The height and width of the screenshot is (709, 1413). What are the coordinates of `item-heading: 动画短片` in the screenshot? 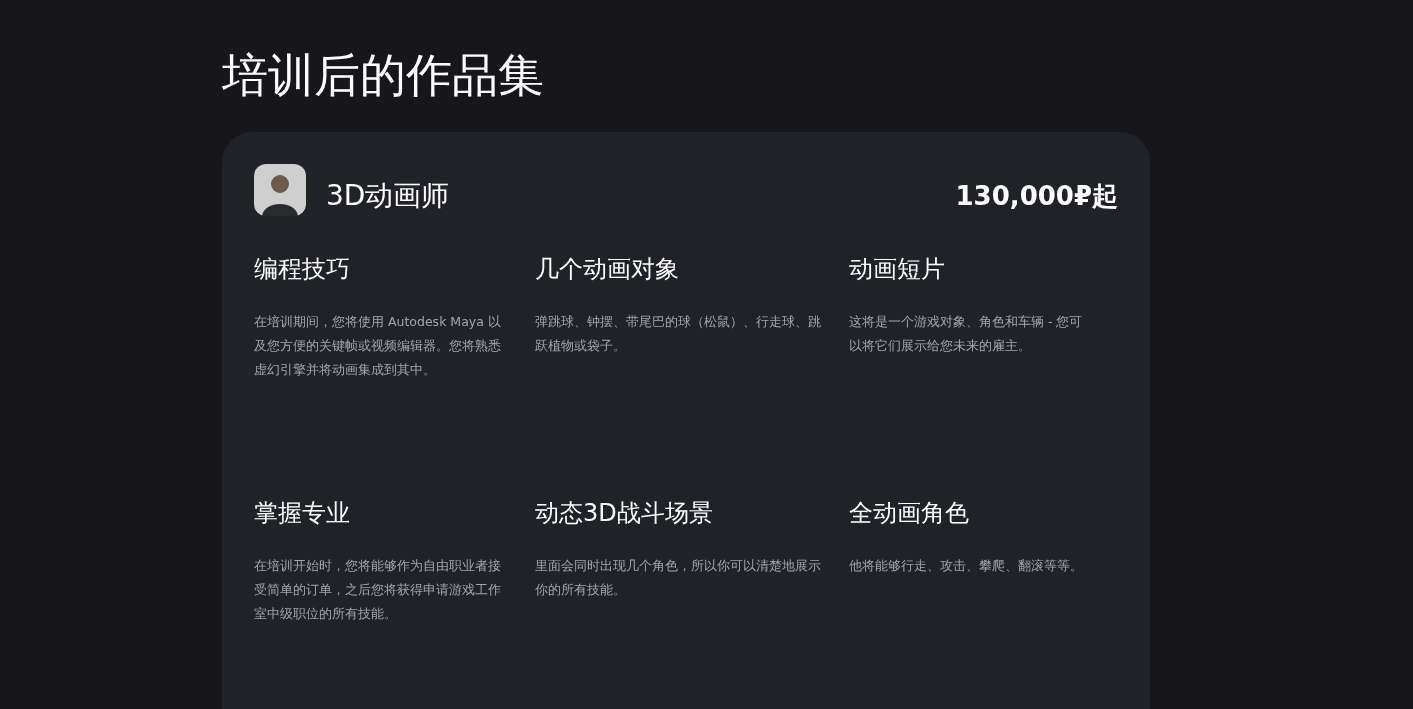 It's located at (897, 269).